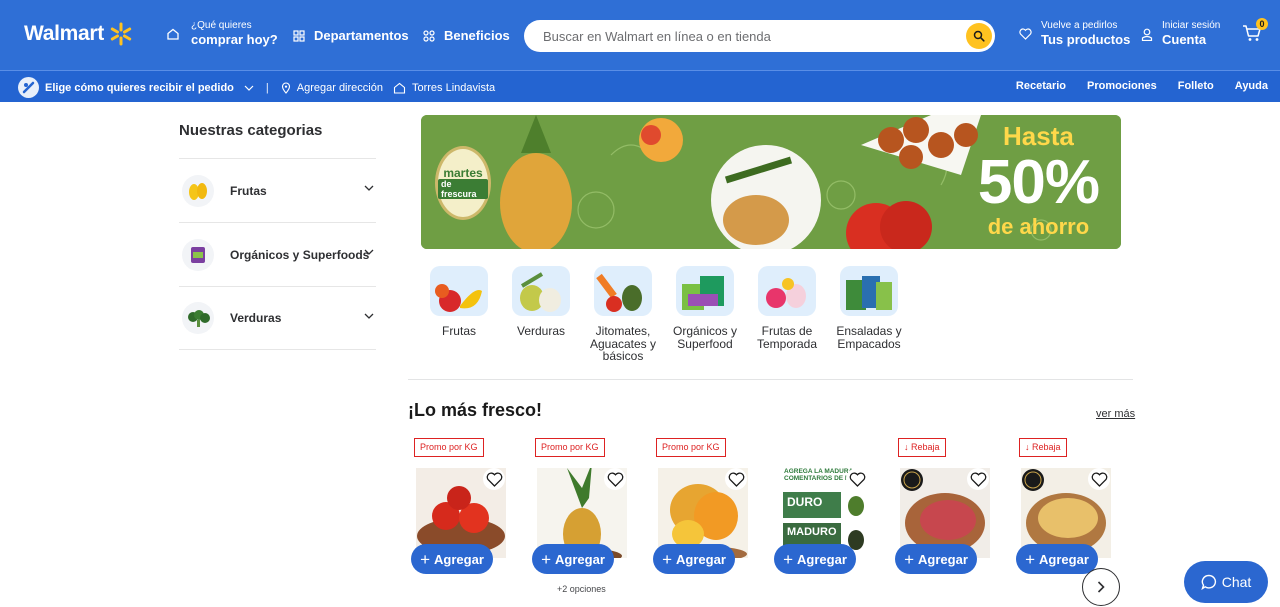  I want to click on benefits-button: Beneficios, so click(466, 35).